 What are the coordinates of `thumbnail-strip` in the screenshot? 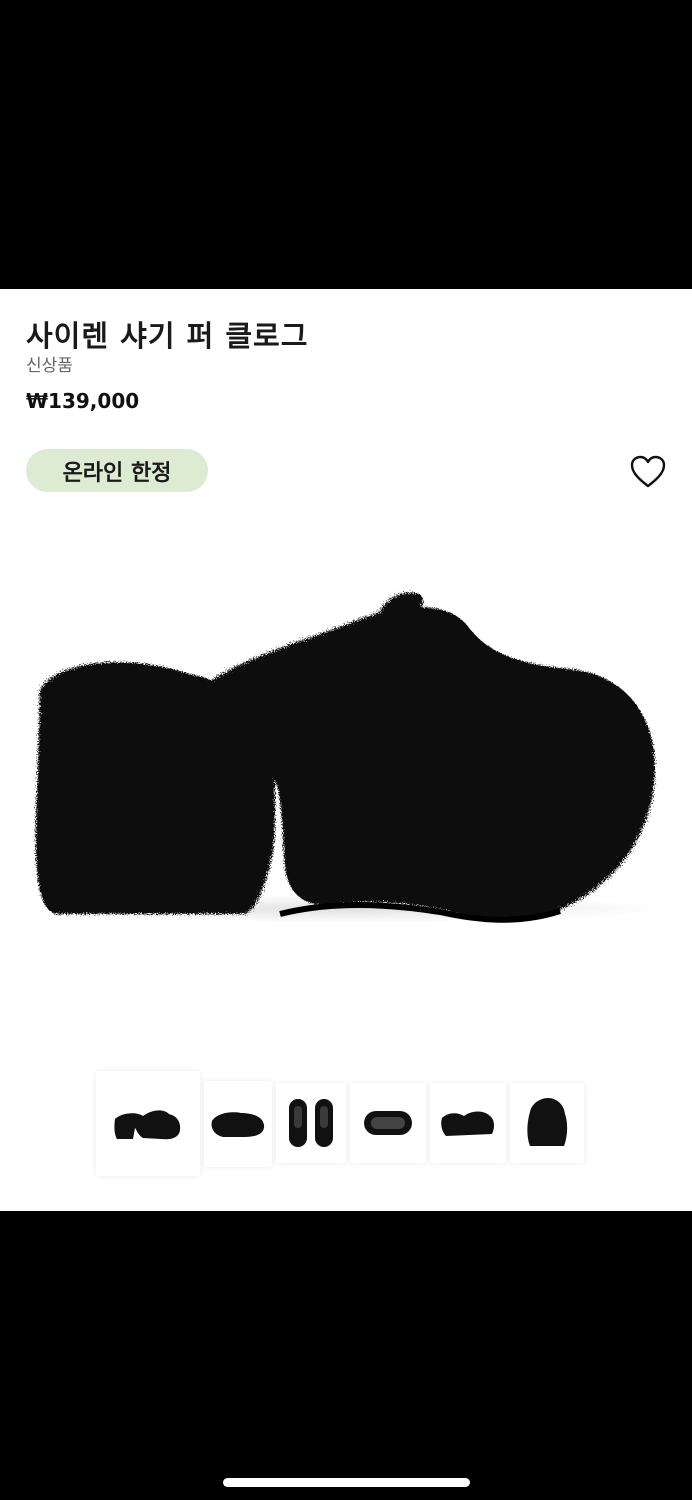 It's located at (341, 1125).